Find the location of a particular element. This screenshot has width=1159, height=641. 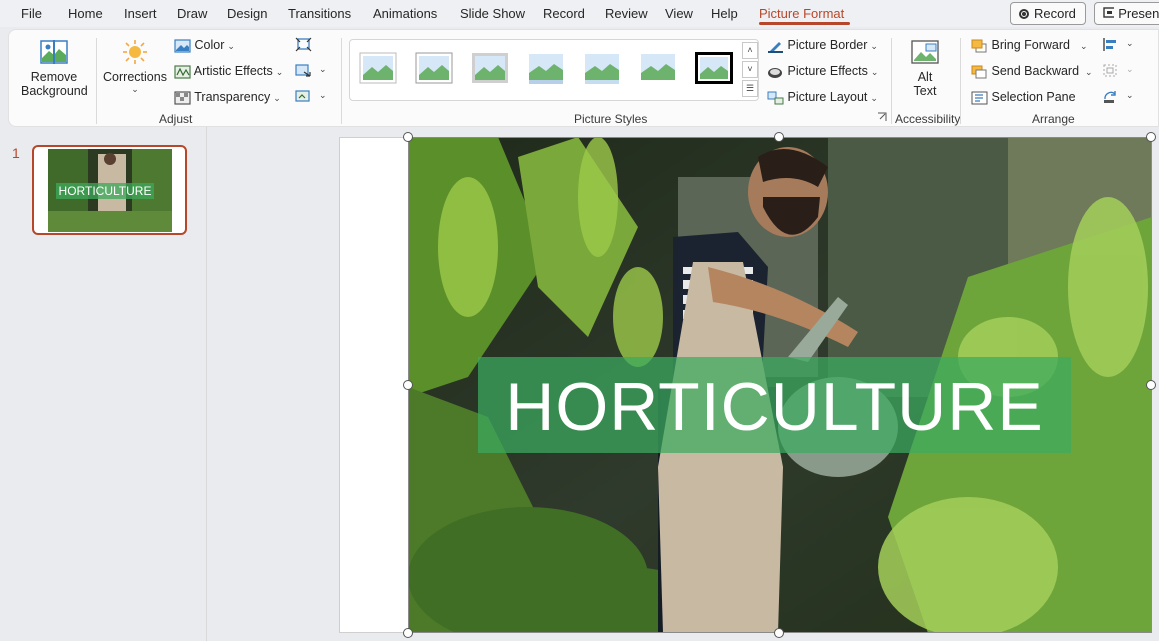

tab-picture-format: Picture Format is located at coordinates (801, 13).